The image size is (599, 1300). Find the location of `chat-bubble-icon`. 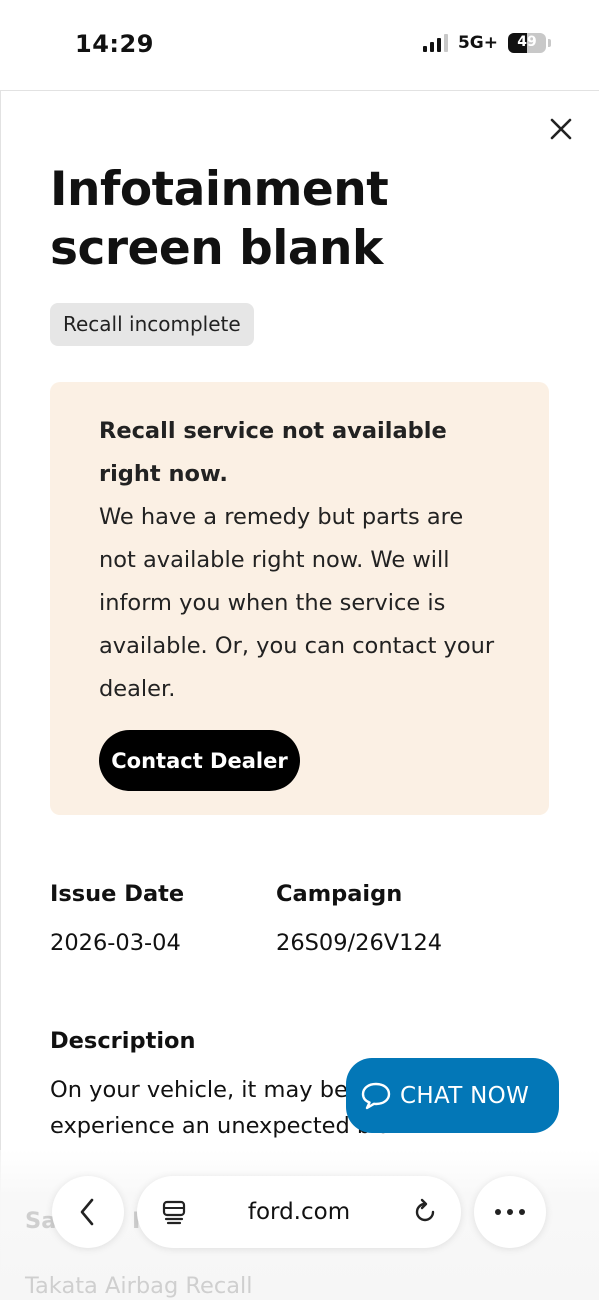

chat-bubble-icon is located at coordinates (376, 1095).